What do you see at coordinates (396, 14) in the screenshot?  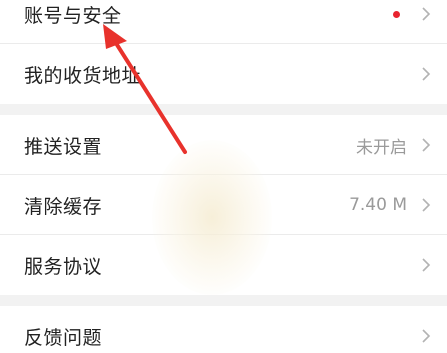 I see `notification-dot` at bounding box center [396, 14].